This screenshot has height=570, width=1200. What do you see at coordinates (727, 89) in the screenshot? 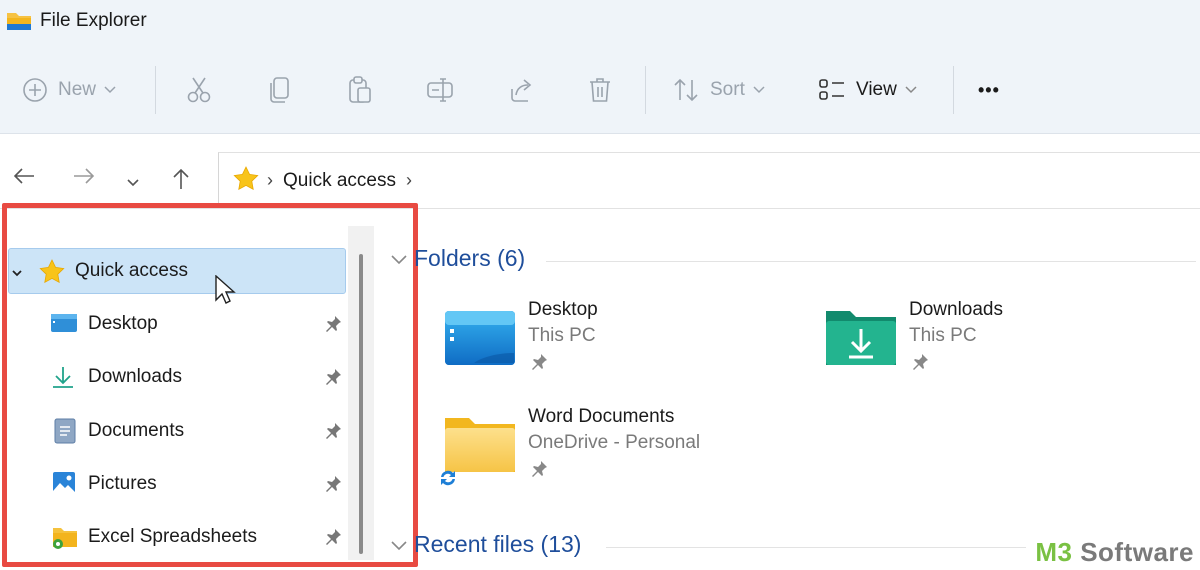
I see `sort-button-label: Sort` at bounding box center [727, 89].